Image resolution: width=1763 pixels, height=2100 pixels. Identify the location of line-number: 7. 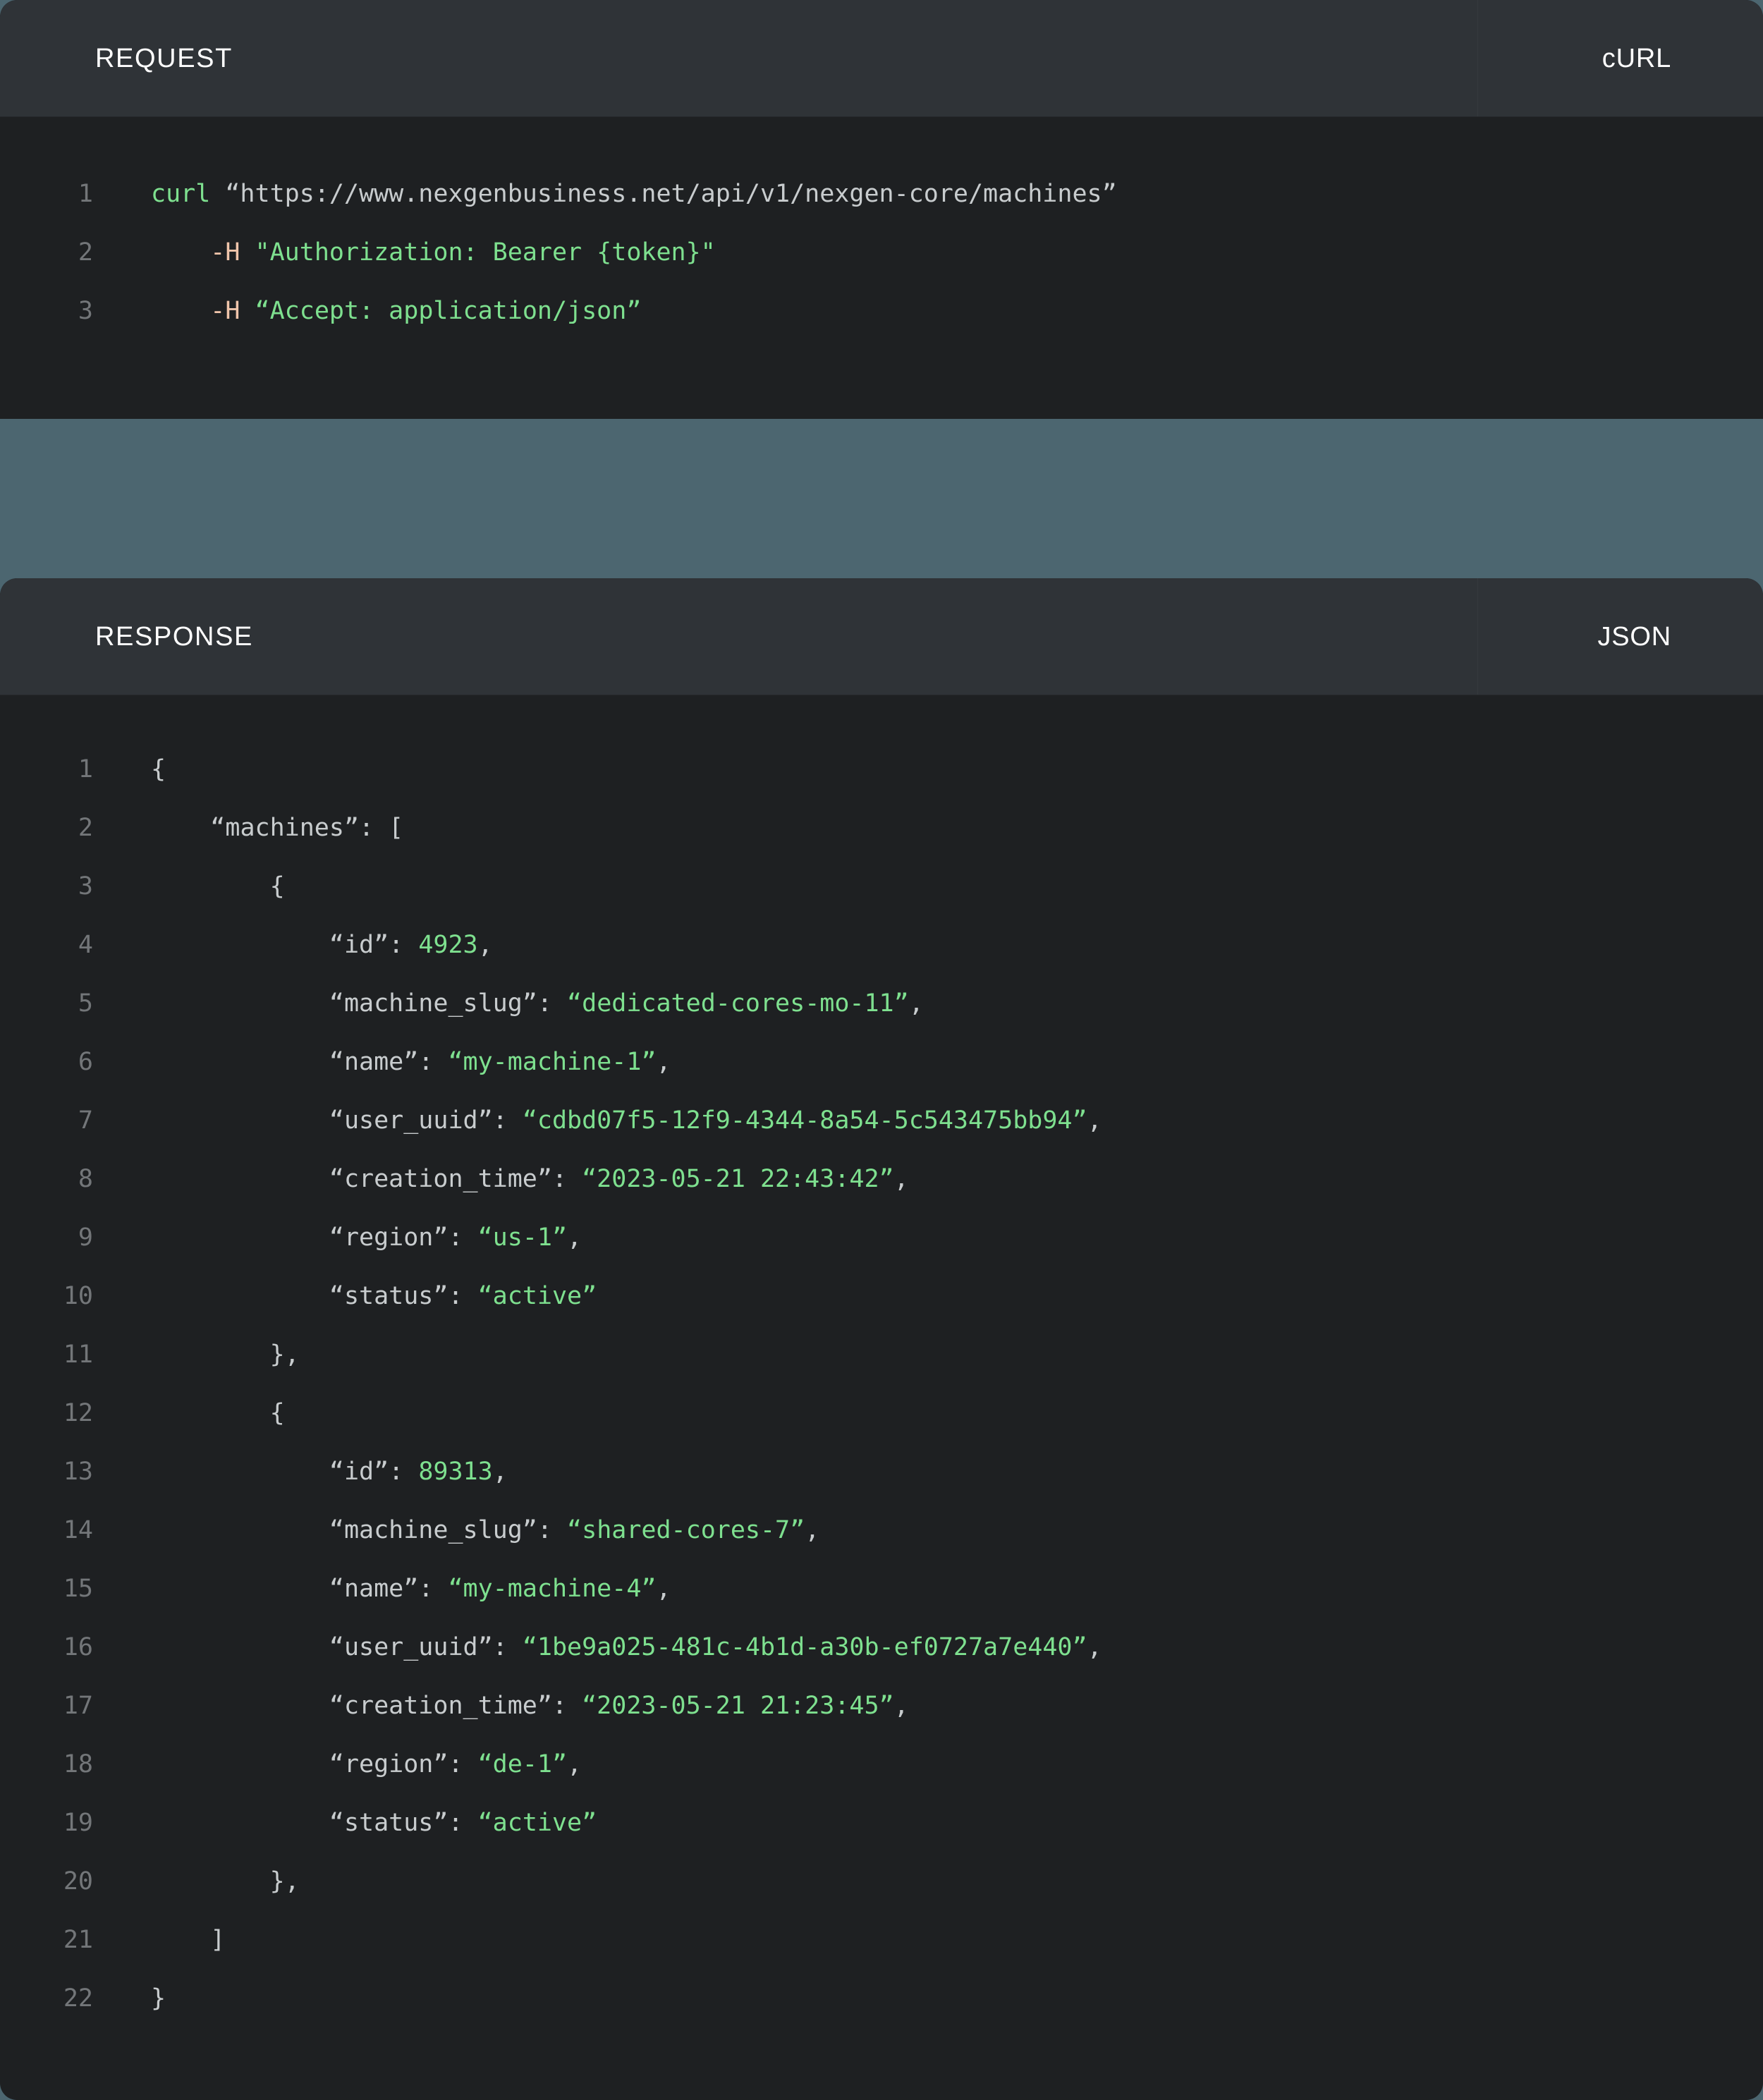
(86, 1120).